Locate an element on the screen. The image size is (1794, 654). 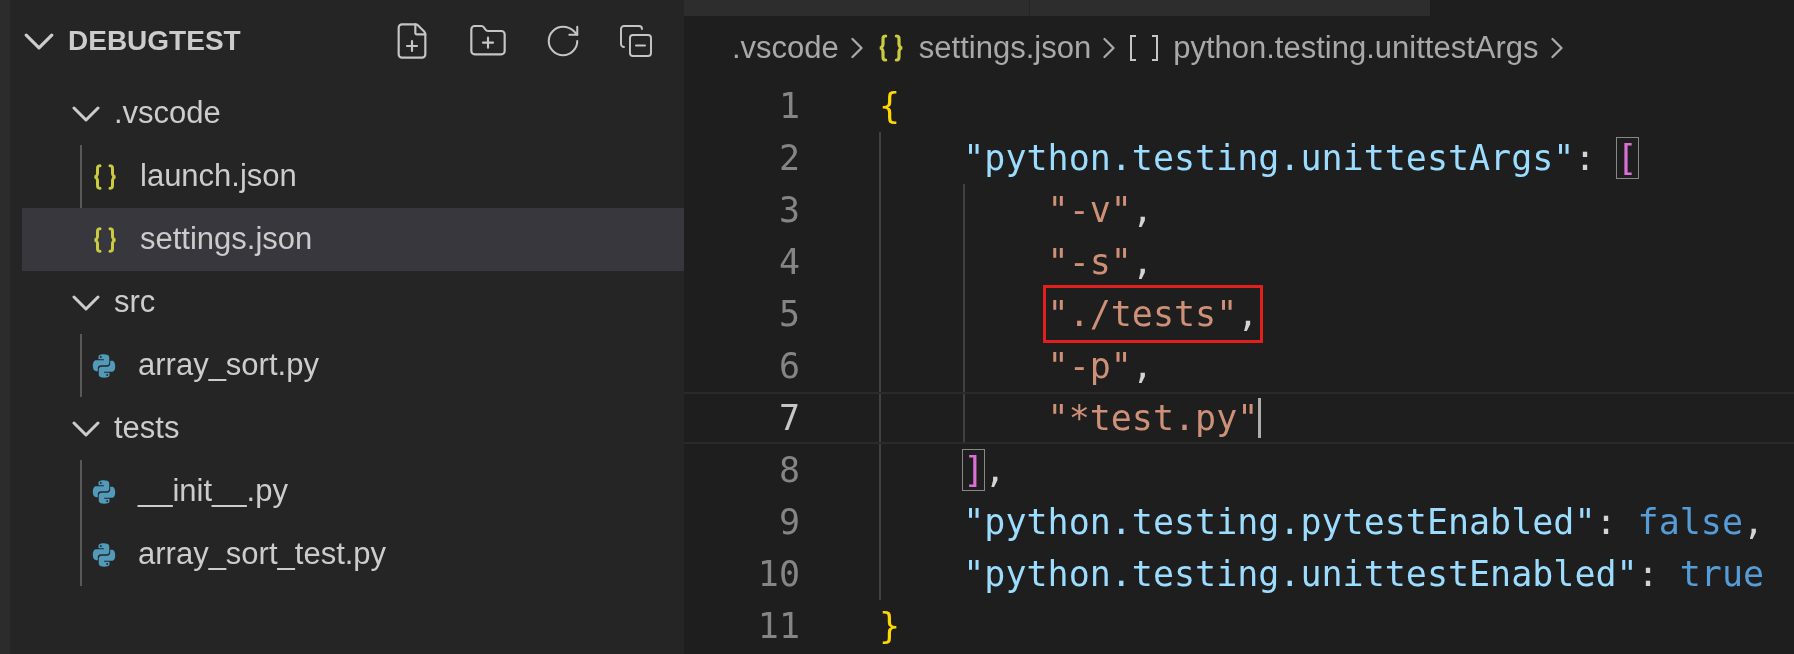
string-value: "-v" is located at coordinates (1089, 209).